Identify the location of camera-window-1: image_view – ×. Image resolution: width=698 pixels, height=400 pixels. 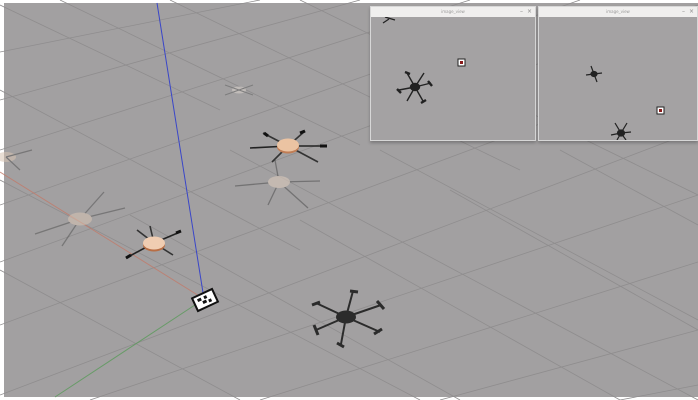
(453, 73).